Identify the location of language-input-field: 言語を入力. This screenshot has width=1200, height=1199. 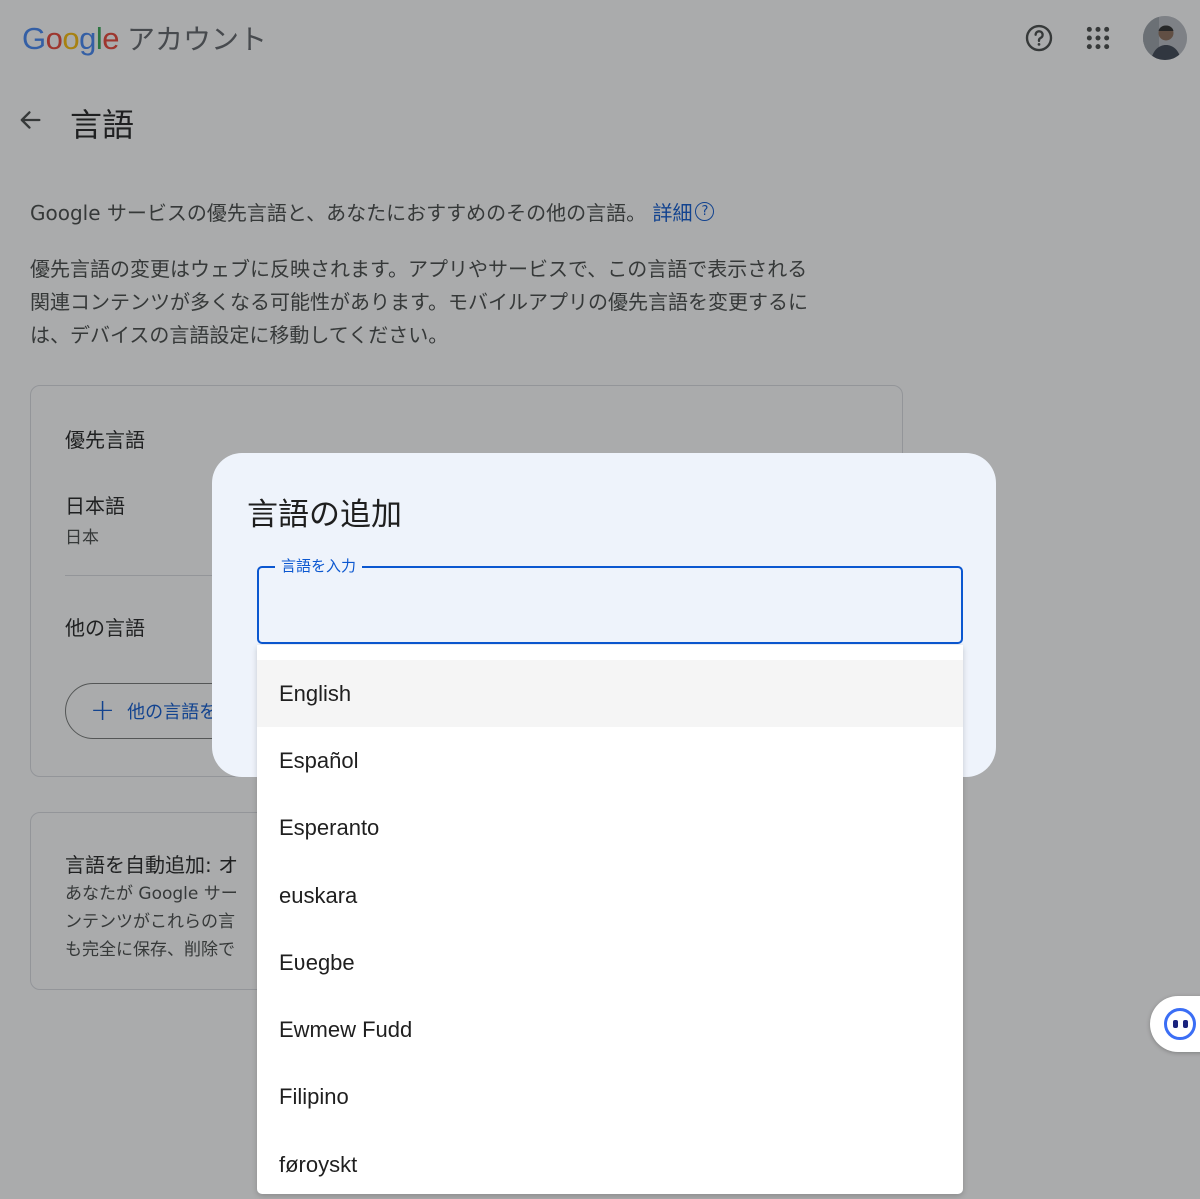
(610, 600).